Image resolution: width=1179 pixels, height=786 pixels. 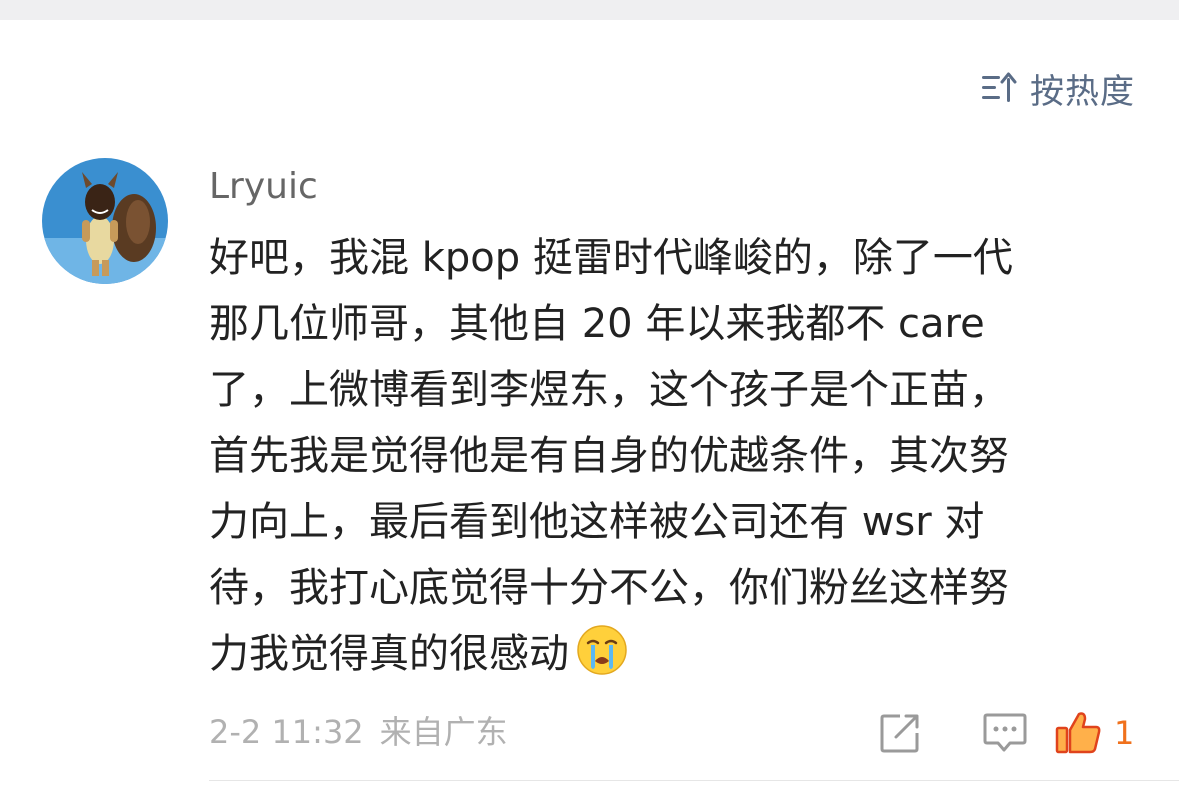 What do you see at coordinates (597, 522) in the screenshot?
I see `comment-line: 力向上，最后看到他这样被公司还有 wsr 对` at bounding box center [597, 522].